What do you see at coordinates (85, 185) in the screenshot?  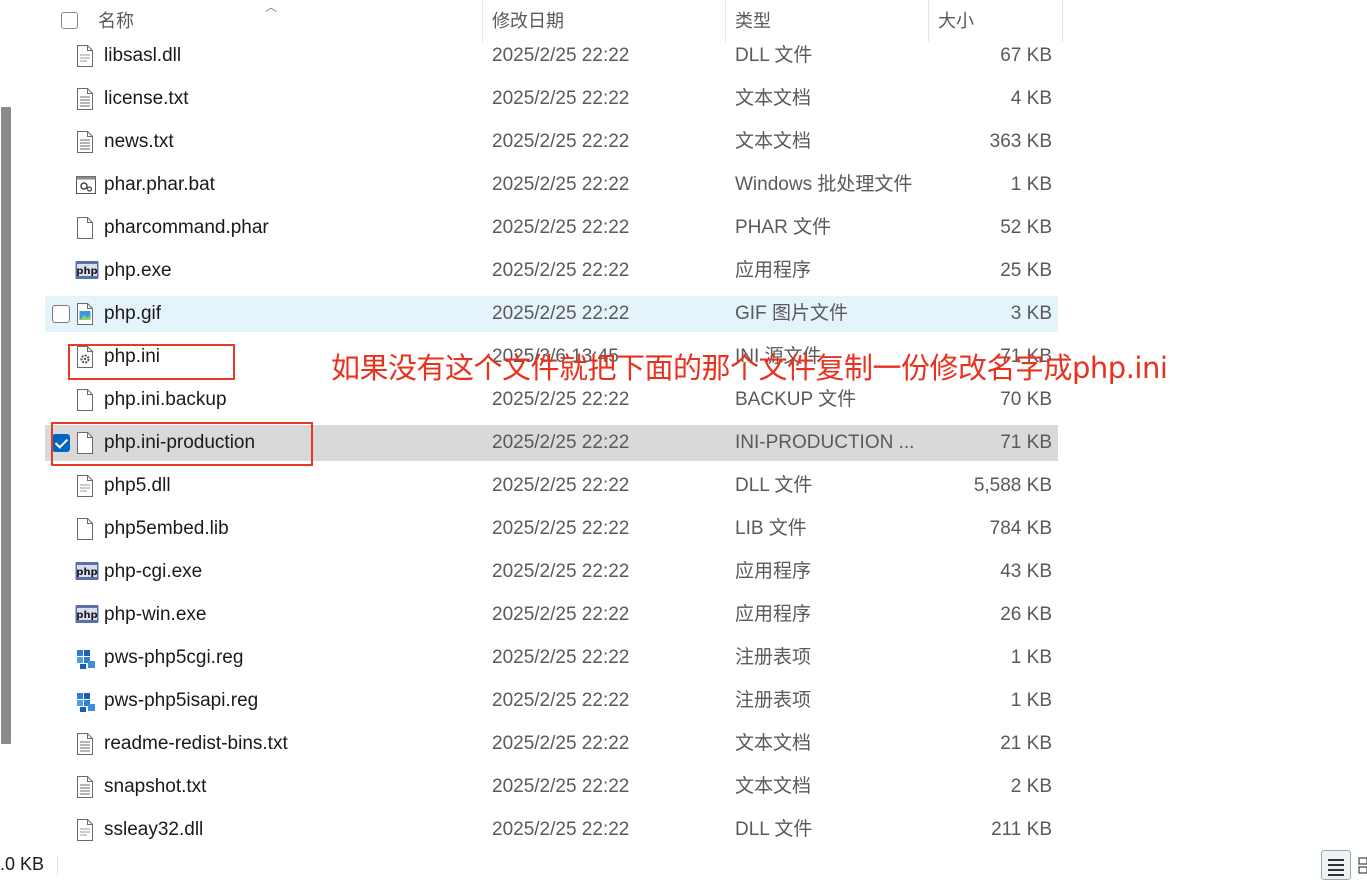 I see `batch-file-icon` at bounding box center [85, 185].